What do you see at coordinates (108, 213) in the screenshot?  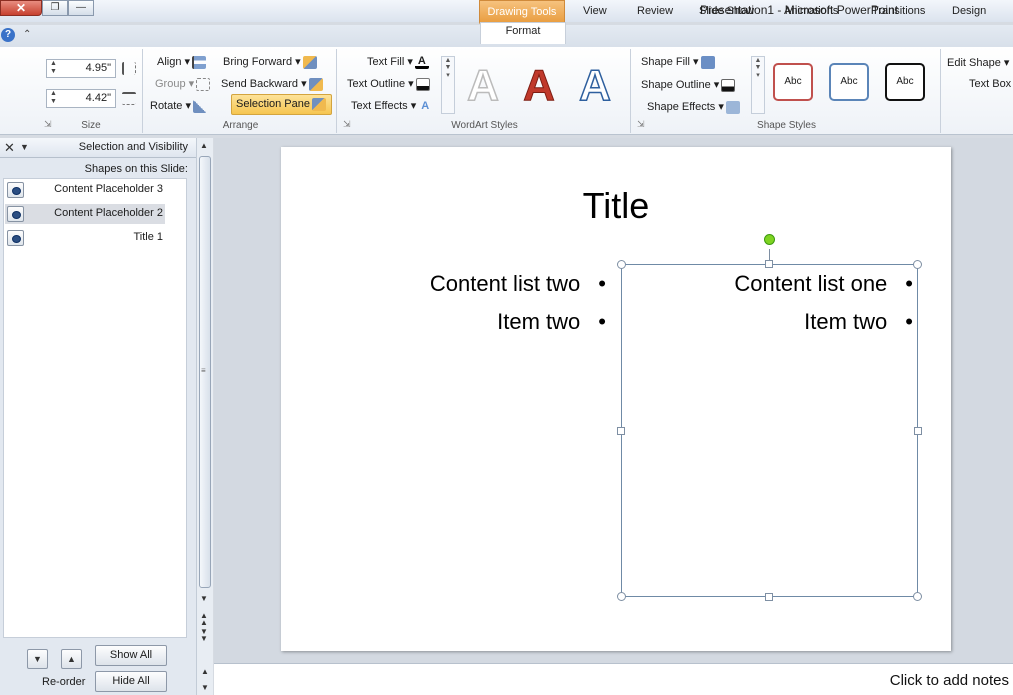 I see `shape-name: Content Placeholder 2` at bounding box center [108, 213].